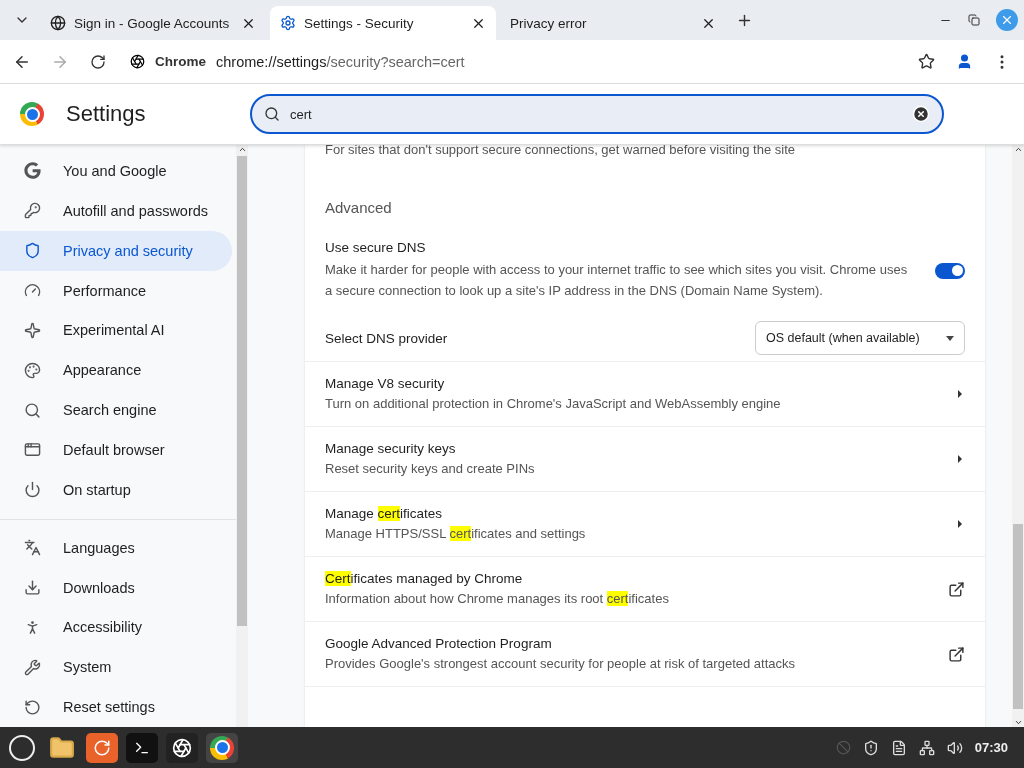 This screenshot has height=768, width=1024. Describe the element at coordinates (116, 587) in the screenshot. I see `sidebar-item: Downloads` at that location.